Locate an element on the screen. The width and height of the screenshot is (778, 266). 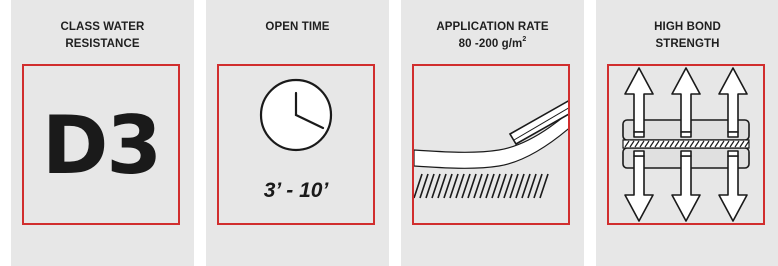
title-line: OPEN TIME is located at coordinates (297, 27).